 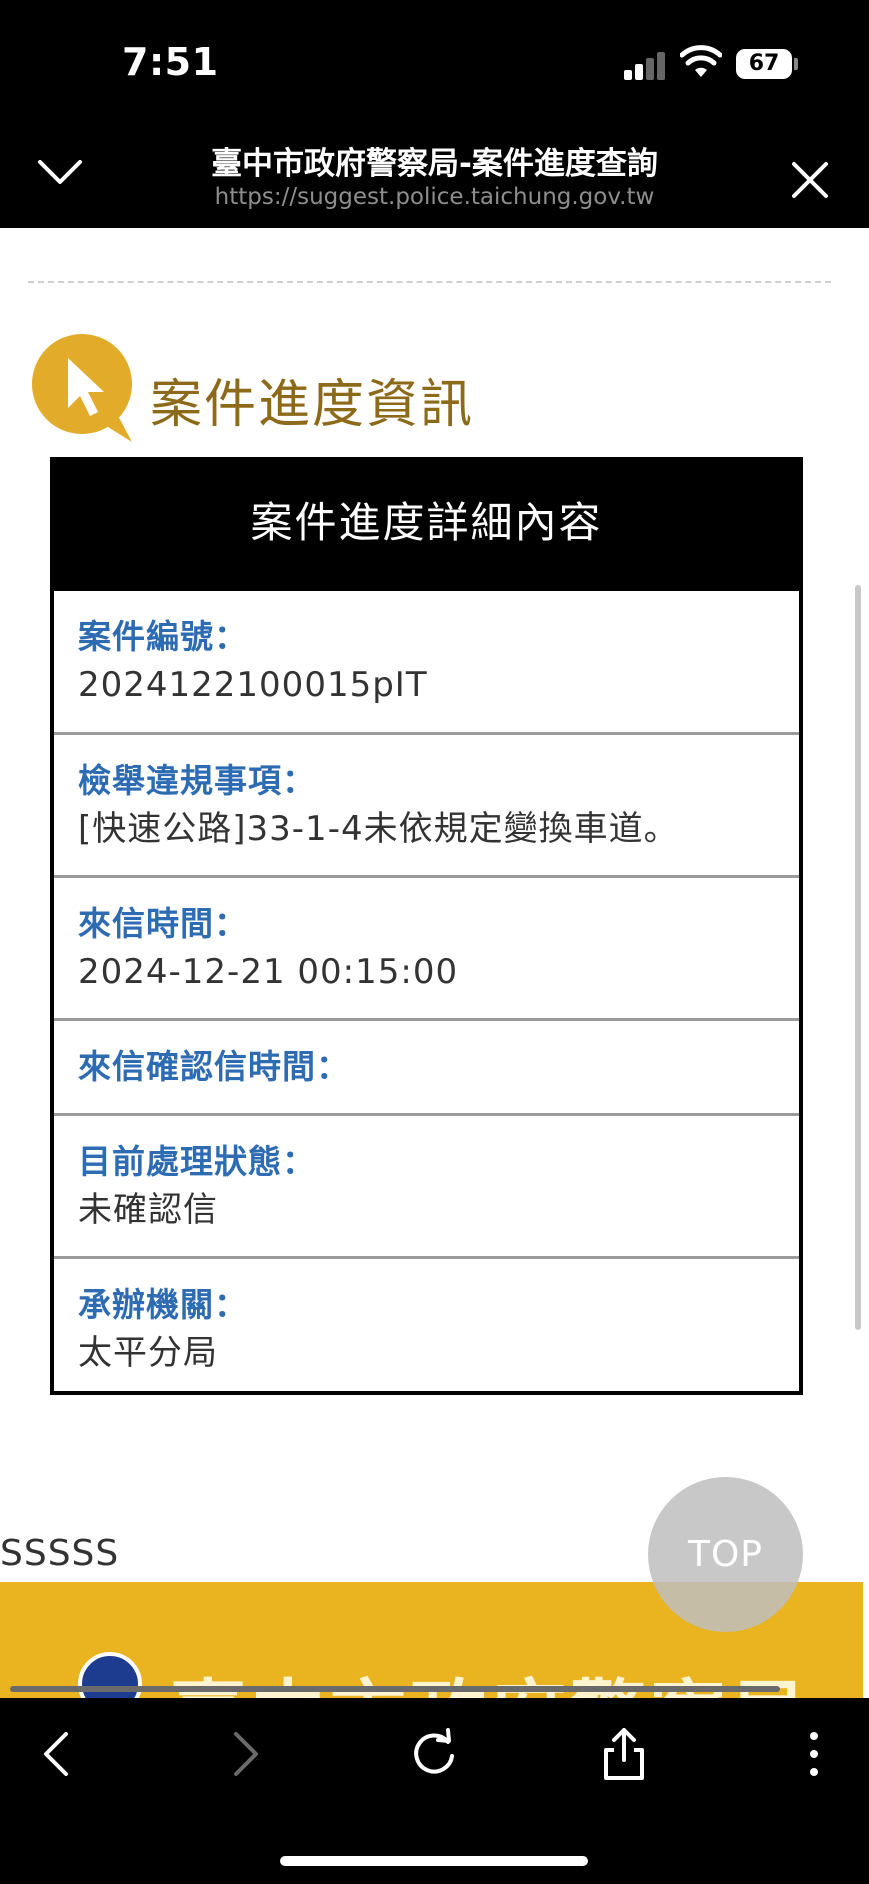 What do you see at coordinates (810, 180) in the screenshot?
I see `close-icon` at bounding box center [810, 180].